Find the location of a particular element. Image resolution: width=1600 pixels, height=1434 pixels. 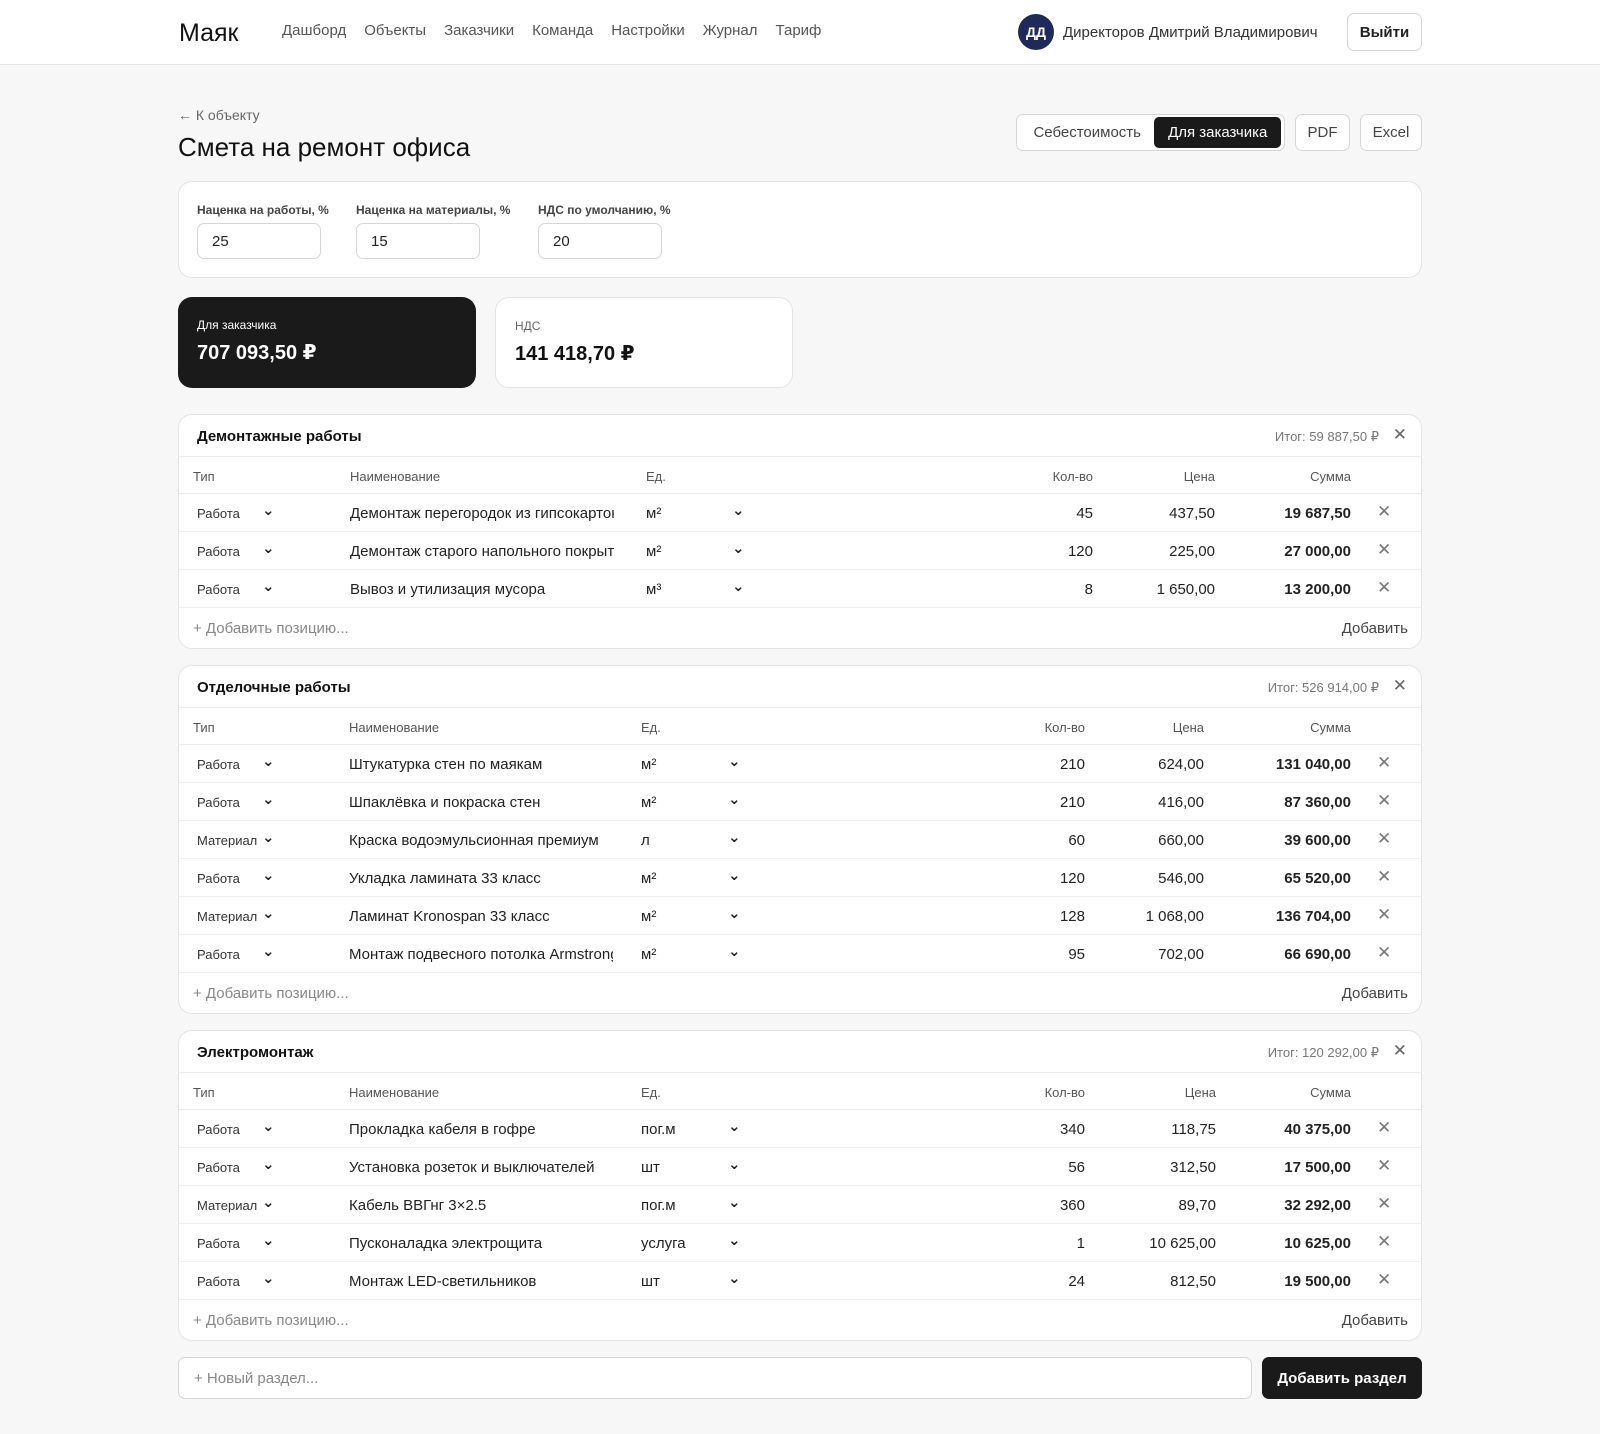

nav-settings: Настройки is located at coordinates (648, 30).